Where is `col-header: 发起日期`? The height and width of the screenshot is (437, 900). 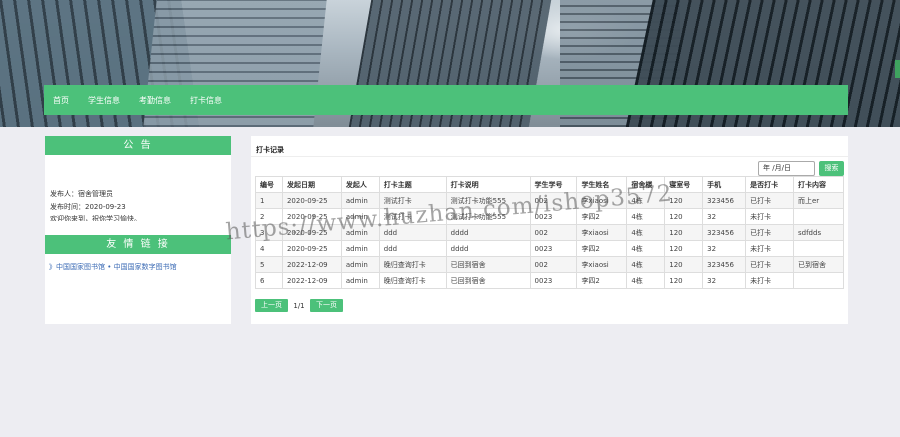 col-header: 发起日期 is located at coordinates (311, 184).